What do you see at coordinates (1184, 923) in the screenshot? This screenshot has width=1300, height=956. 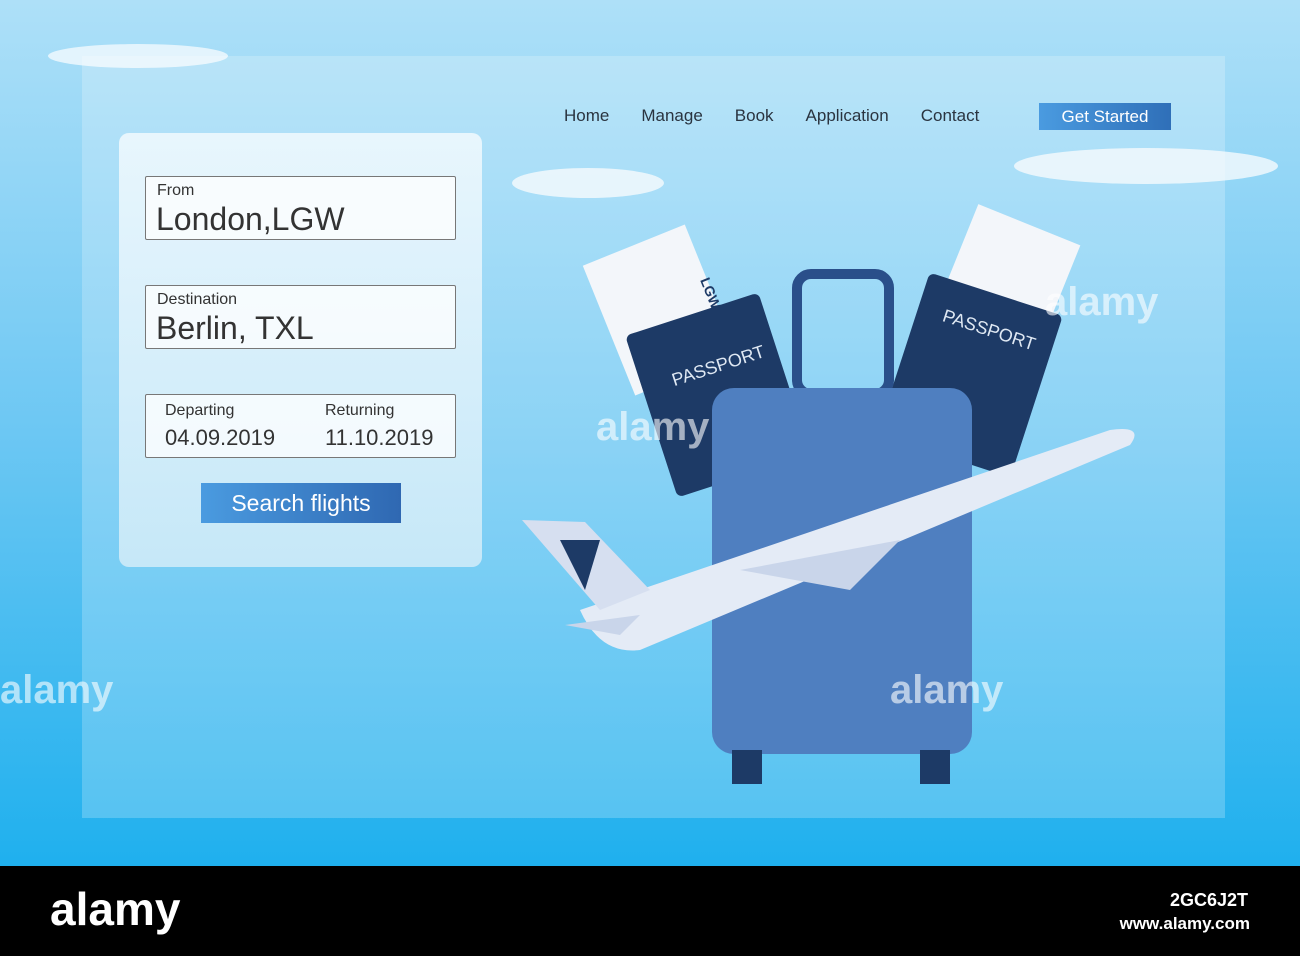 I see `alamy-url: www.alamy.com` at bounding box center [1184, 923].